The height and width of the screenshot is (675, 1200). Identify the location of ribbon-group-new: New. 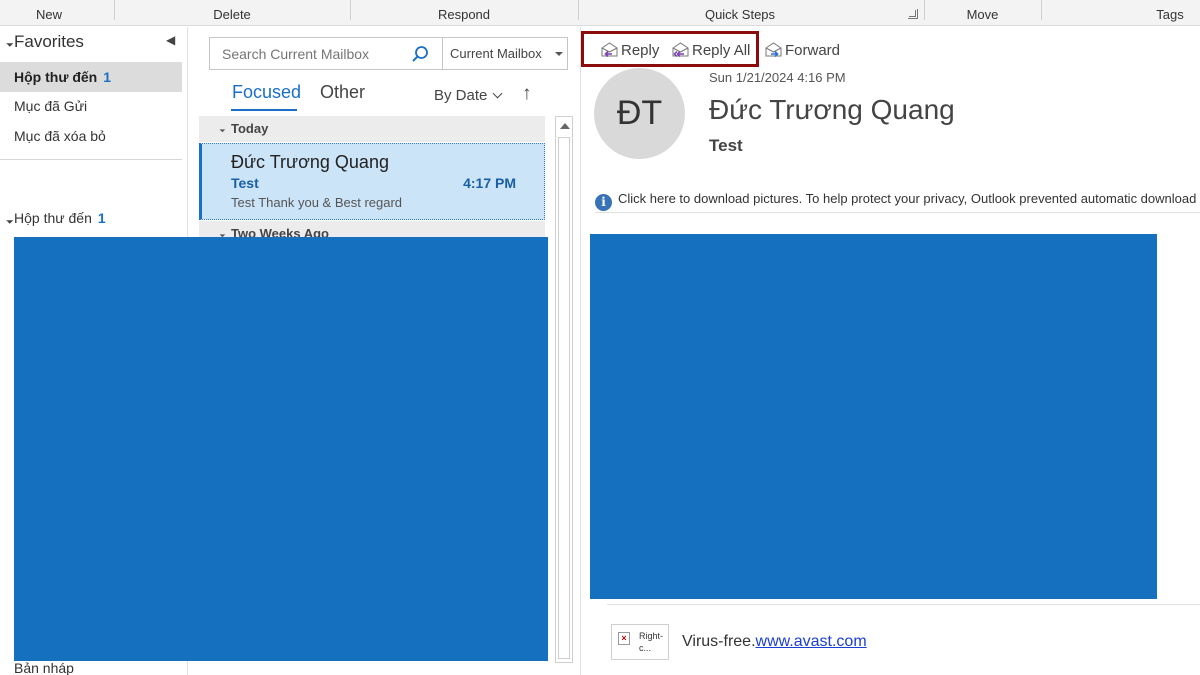
(48, 14).